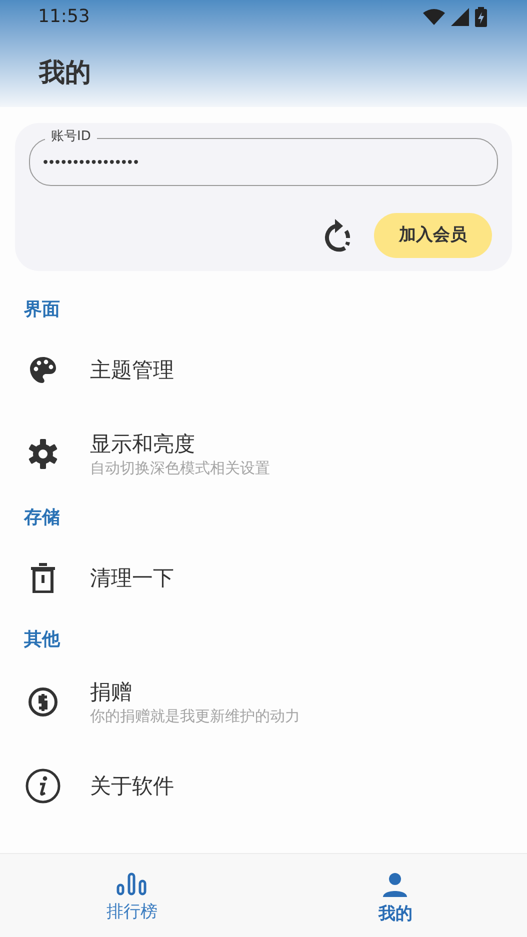  I want to click on palette-icon, so click(43, 370).